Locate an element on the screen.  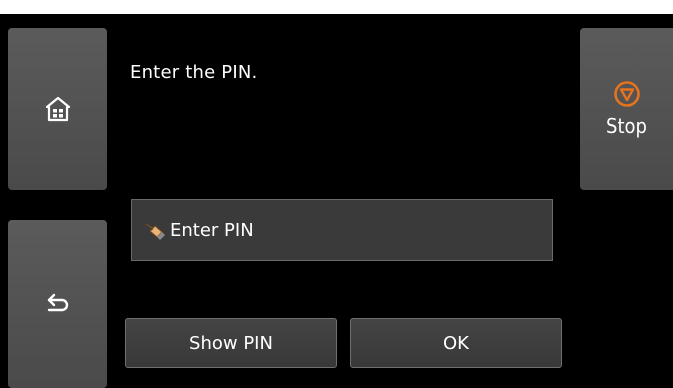
stop-button: Stop is located at coordinates (626, 109).